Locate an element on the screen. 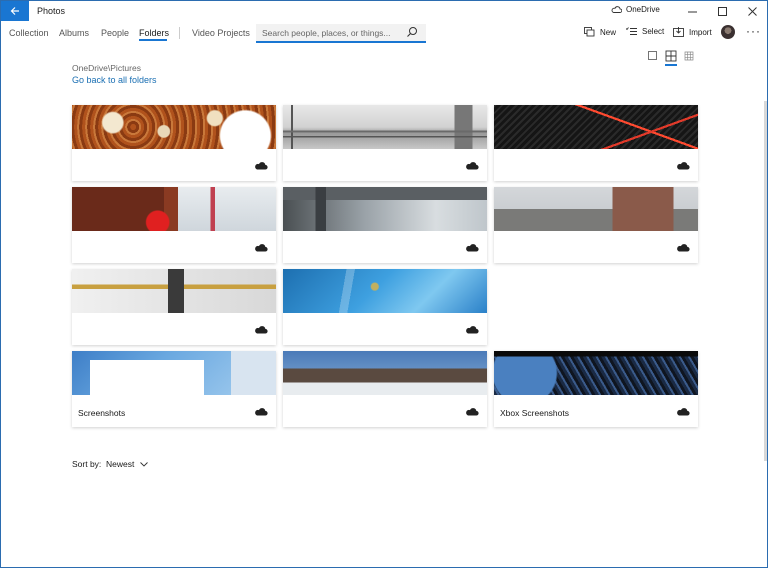  close-icon is located at coordinates (752, 11).